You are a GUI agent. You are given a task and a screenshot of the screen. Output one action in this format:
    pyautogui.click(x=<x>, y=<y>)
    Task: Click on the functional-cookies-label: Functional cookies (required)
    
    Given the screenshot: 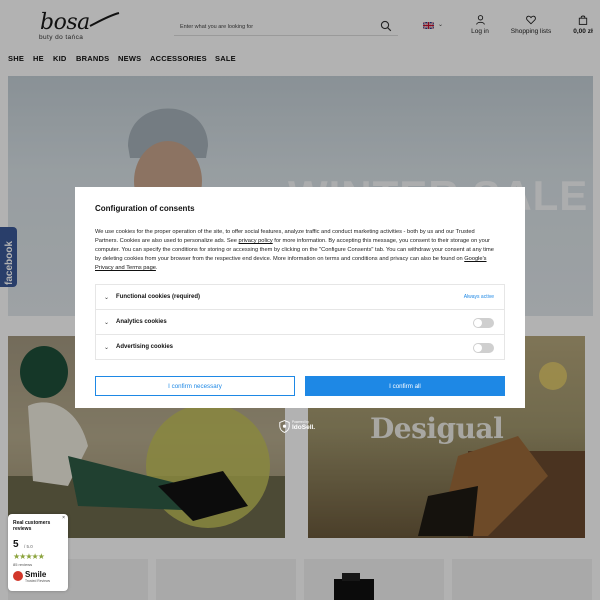 What is the action you would take?
    pyautogui.click(x=158, y=297)
    